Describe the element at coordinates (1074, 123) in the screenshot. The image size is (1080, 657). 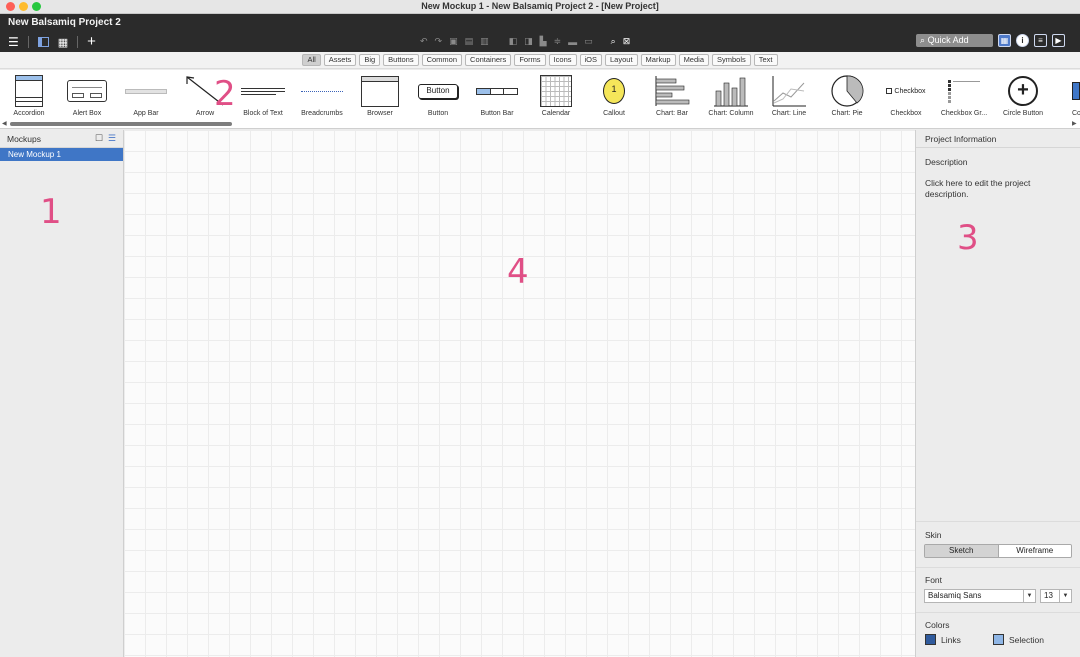
I see `scroll-right-icon: ▶` at that location.